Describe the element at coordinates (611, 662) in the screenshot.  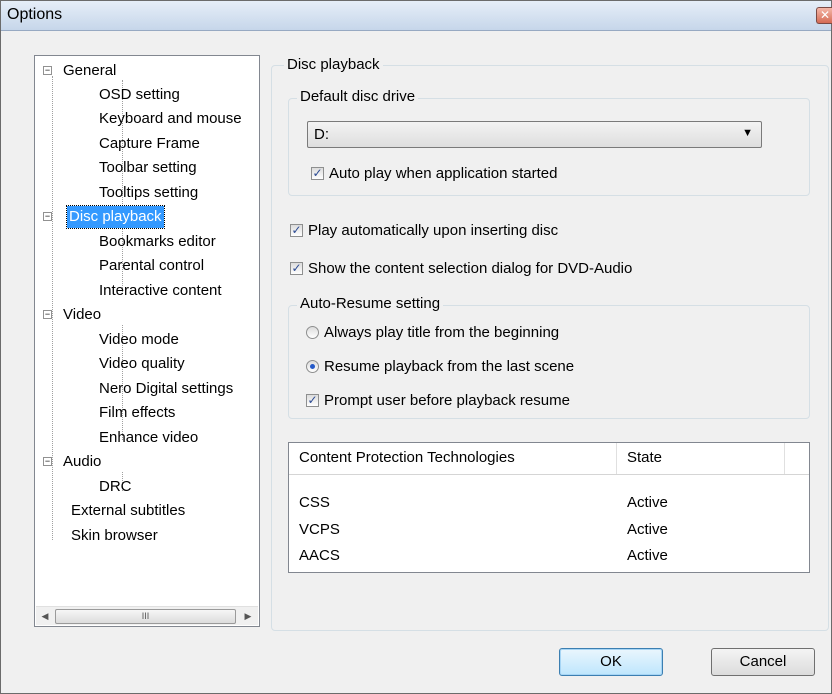
I see `ok-button: OK` at that location.